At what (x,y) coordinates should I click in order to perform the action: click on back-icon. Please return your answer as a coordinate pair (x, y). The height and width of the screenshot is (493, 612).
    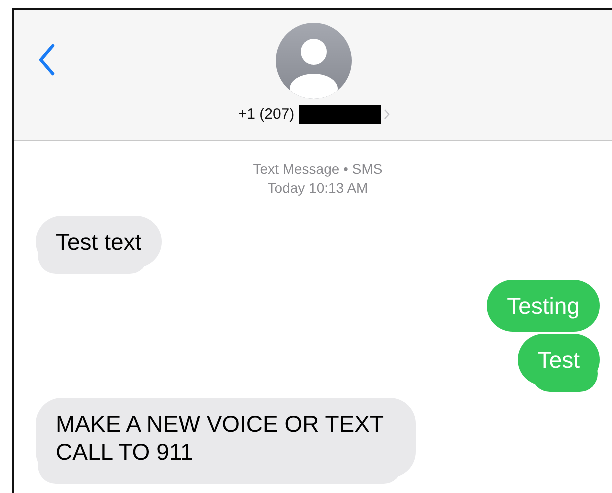
    Looking at the image, I should click on (47, 60).